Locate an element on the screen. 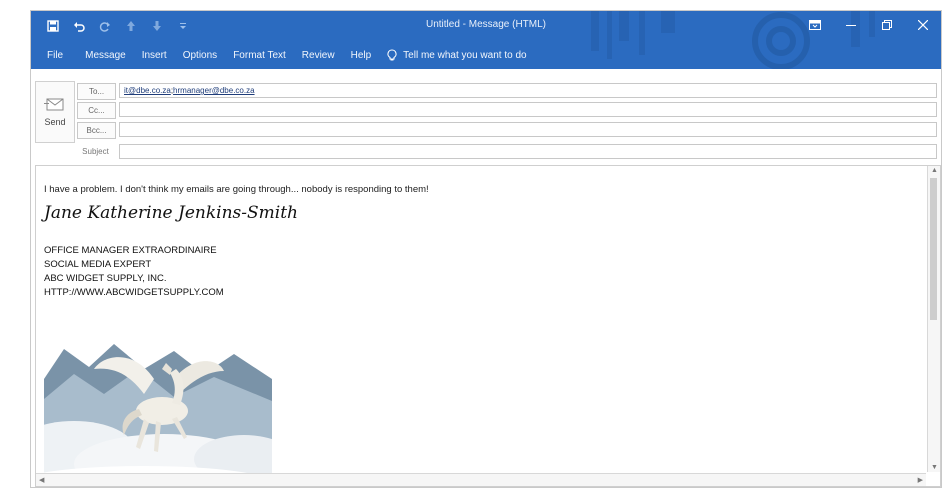 The image size is (948, 490). recipient-2: hrmanager@dbe.co.za is located at coordinates (214, 90).